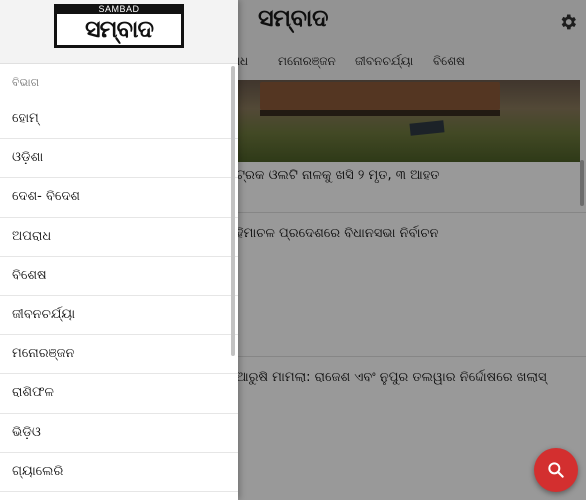 The image size is (586, 500). Describe the element at coordinates (233, 211) in the screenshot. I see `drawer-scrollbar` at that location.